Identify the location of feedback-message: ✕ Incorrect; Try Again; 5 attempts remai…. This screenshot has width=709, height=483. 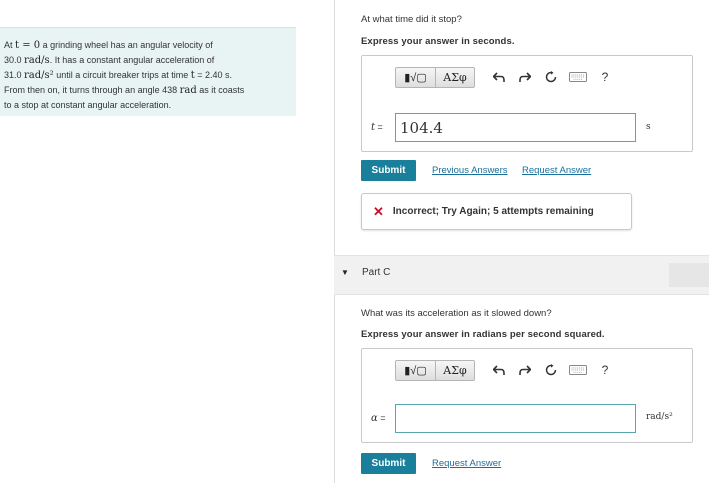
(496, 211).